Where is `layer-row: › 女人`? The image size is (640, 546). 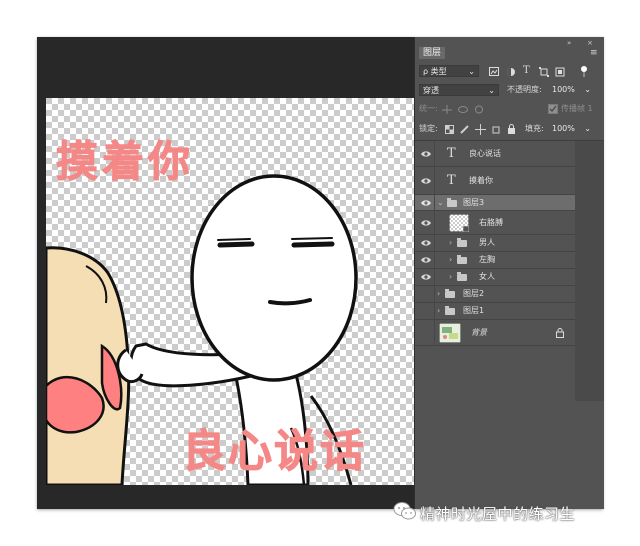
layer-row: › 女人 is located at coordinates (495, 277).